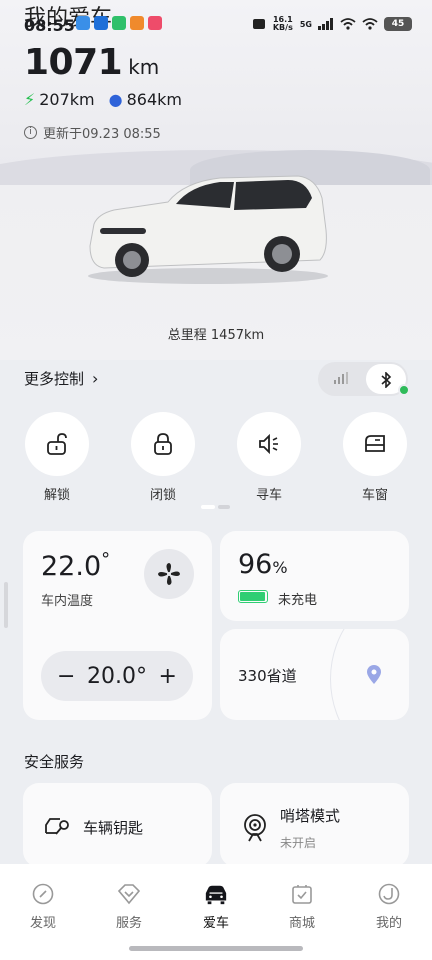  What do you see at coordinates (268, 495) in the screenshot?
I see `find-car-label: 寻车` at bounding box center [268, 495].